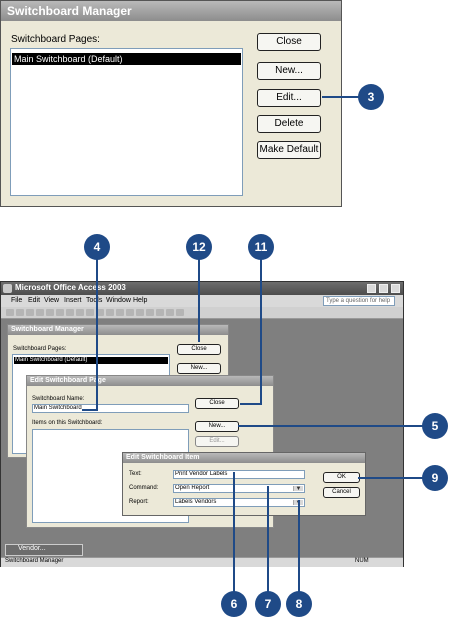 The width and height of the screenshot is (450, 617). What do you see at coordinates (118, 300) in the screenshot?
I see `menu-window: Window` at bounding box center [118, 300].